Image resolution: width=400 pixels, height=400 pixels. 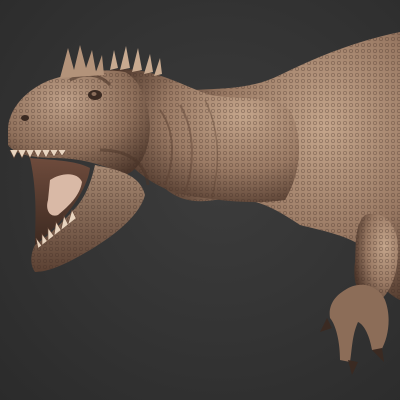 I want to click on forelimb, so click(x=359, y=294).